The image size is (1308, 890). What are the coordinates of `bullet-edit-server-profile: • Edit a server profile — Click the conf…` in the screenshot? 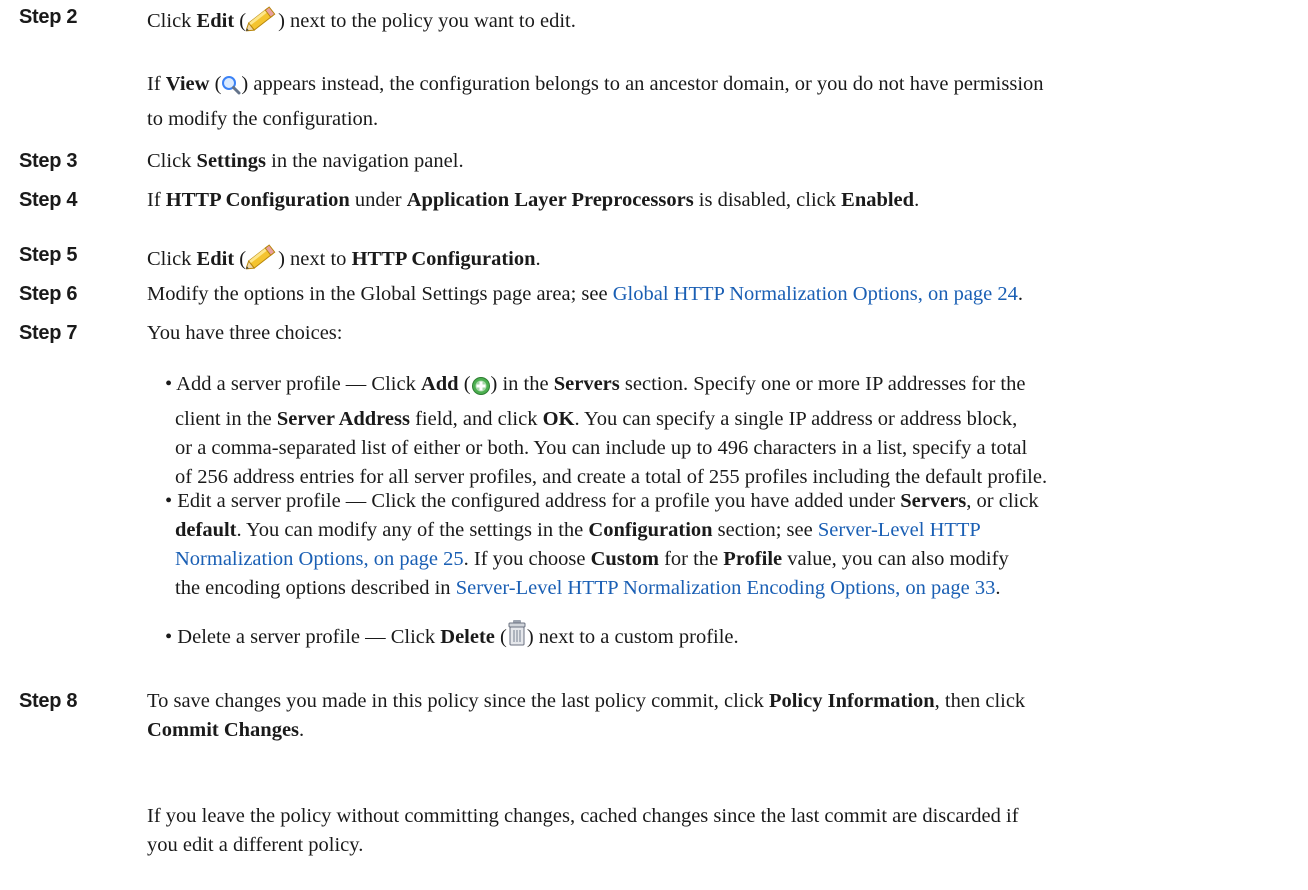 It's located at (602, 544).